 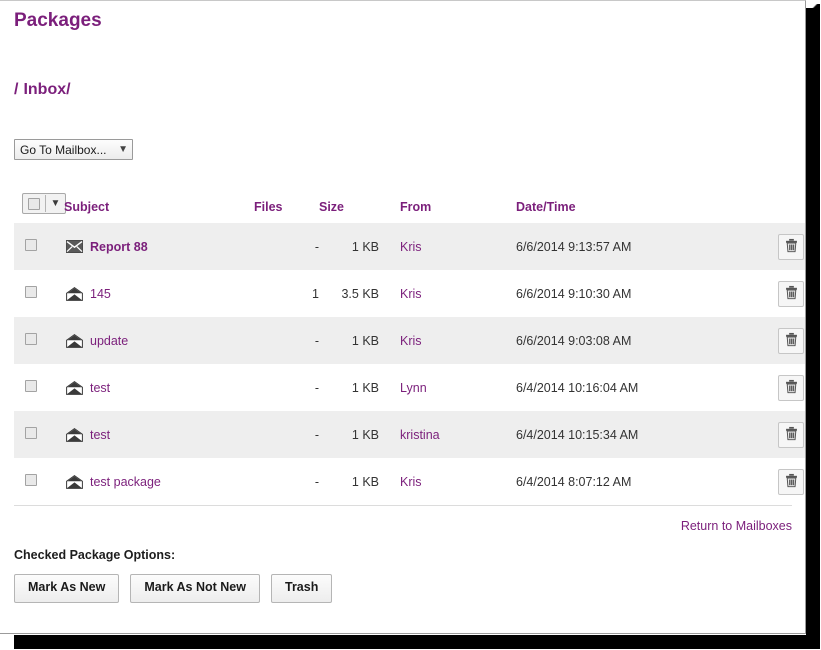 What do you see at coordinates (420, 435) in the screenshot?
I see `from-link: kristina` at bounding box center [420, 435].